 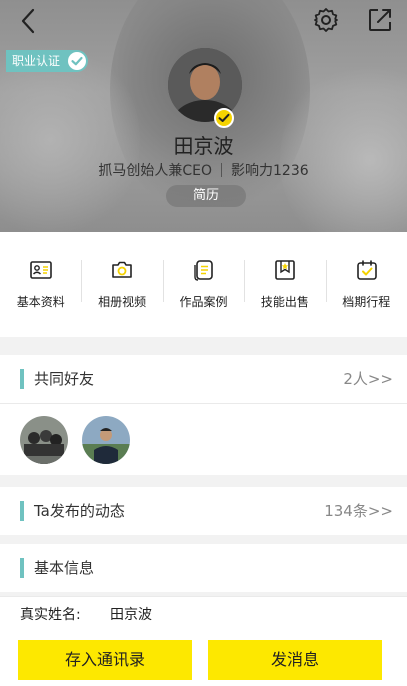 What do you see at coordinates (29, 21) in the screenshot?
I see `back-arrow-icon` at bounding box center [29, 21].